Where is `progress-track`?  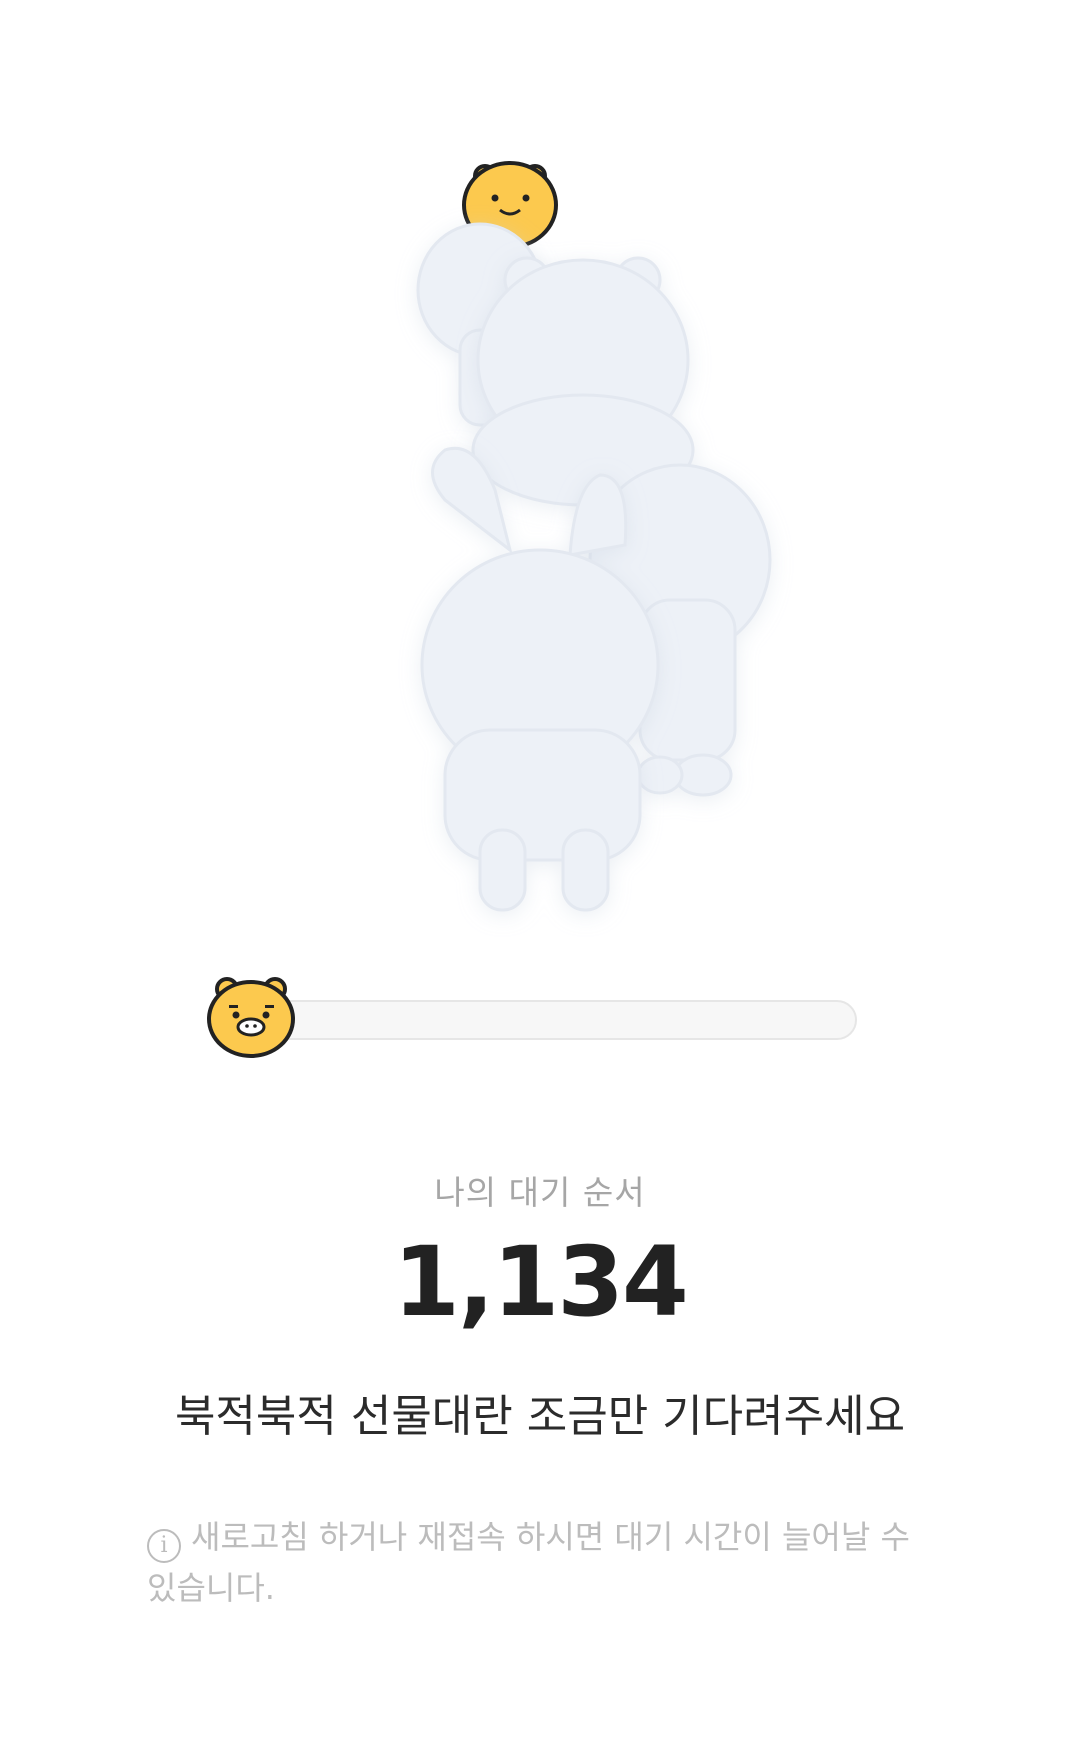
progress-track is located at coordinates (561, 1020).